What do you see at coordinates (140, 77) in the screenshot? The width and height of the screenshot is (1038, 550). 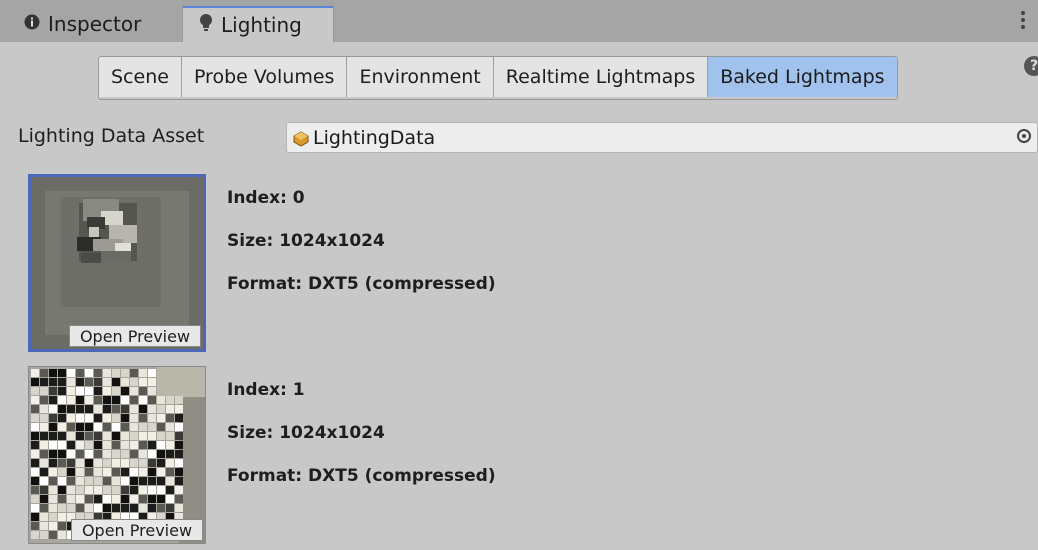 I see `scene-button: Scene` at bounding box center [140, 77].